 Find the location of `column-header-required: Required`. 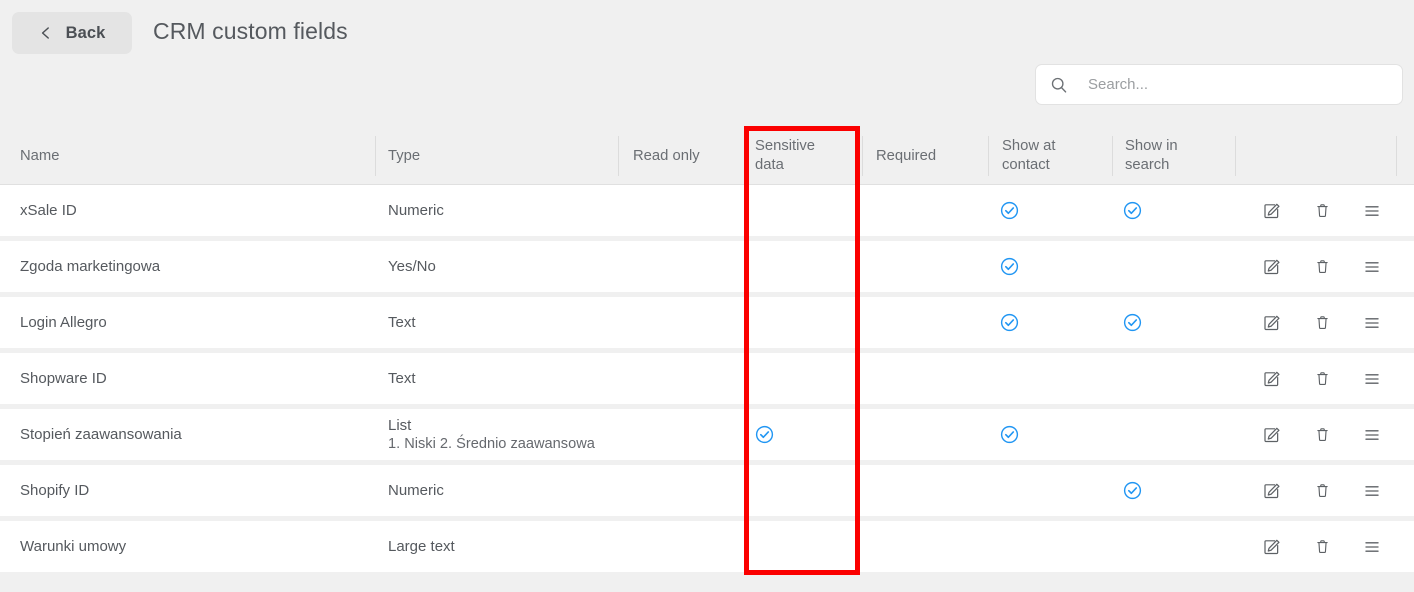

column-header-required: Required is located at coordinates (906, 156).